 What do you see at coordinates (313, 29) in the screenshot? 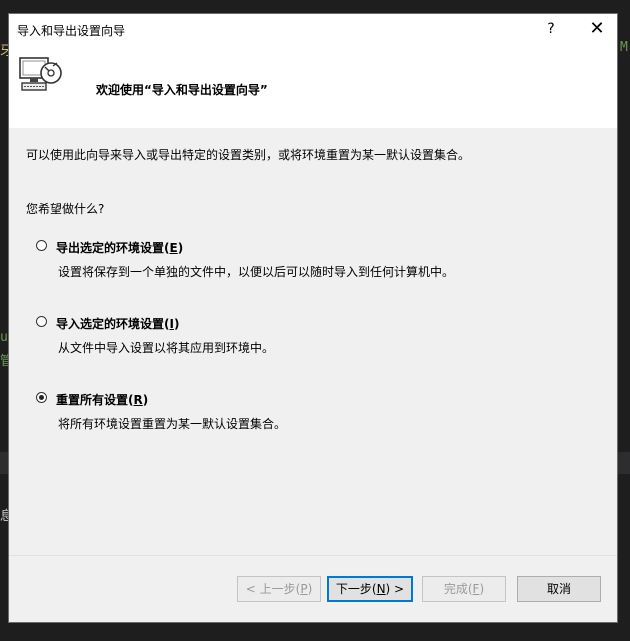
I see `dialog-titlebar: 导入和导出设置向导 ? ✕` at bounding box center [313, 29].